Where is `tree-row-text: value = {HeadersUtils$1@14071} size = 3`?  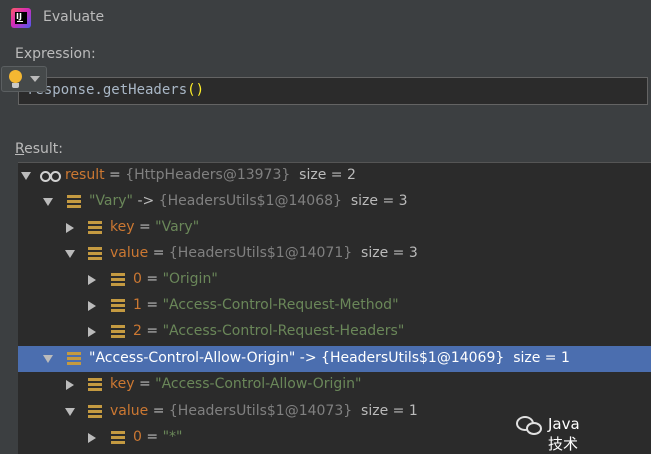 tree-row-text: value = {HeadersUtils$1@14071} size = 3 is located at coordinates (264, 253).